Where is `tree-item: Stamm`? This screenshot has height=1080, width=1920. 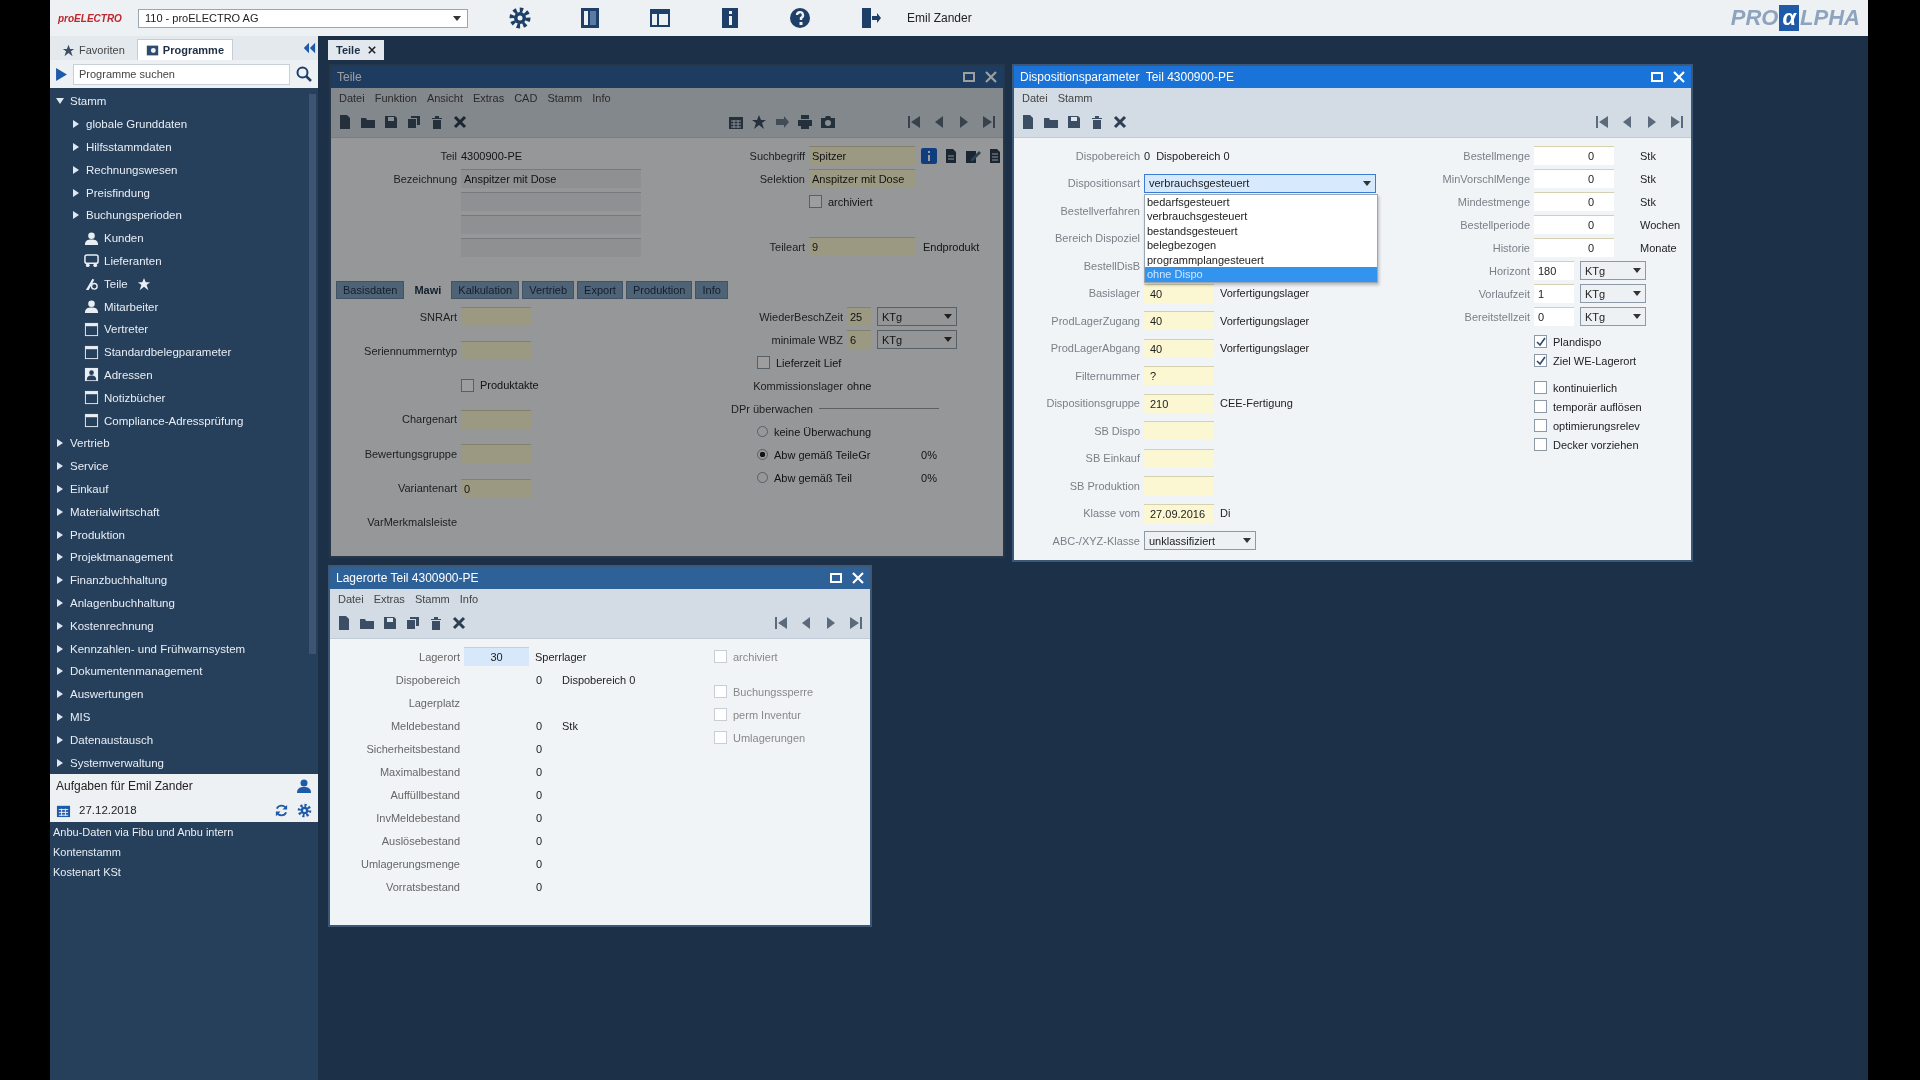 tree-item: Stamm is located at coordinates (184, 101).